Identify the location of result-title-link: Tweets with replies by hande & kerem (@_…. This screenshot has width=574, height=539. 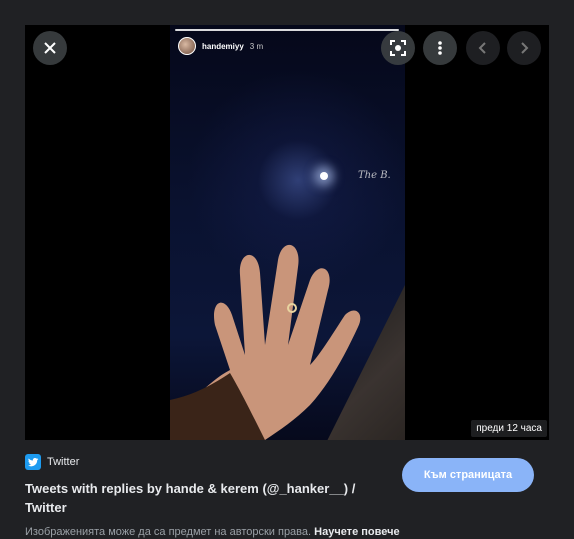
(210, 498).